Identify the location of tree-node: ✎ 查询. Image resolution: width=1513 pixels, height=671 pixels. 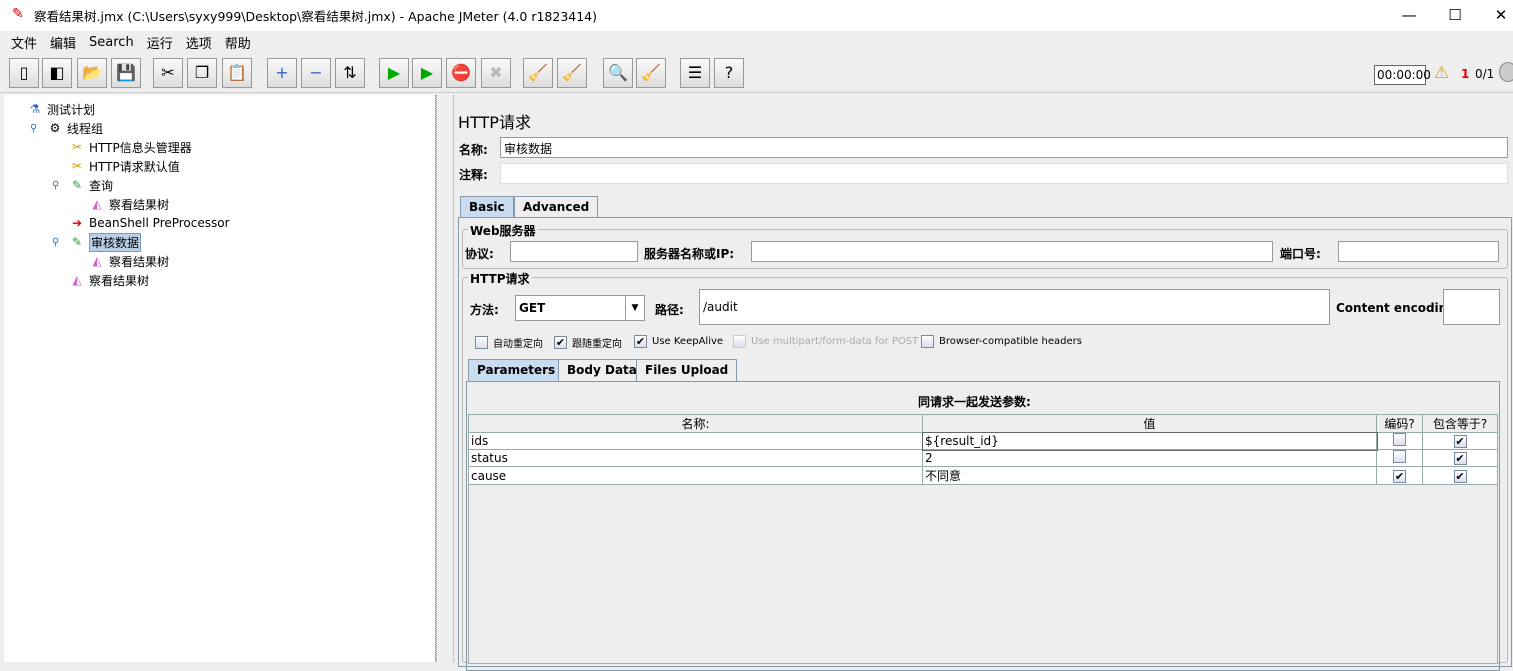
(90, 185).